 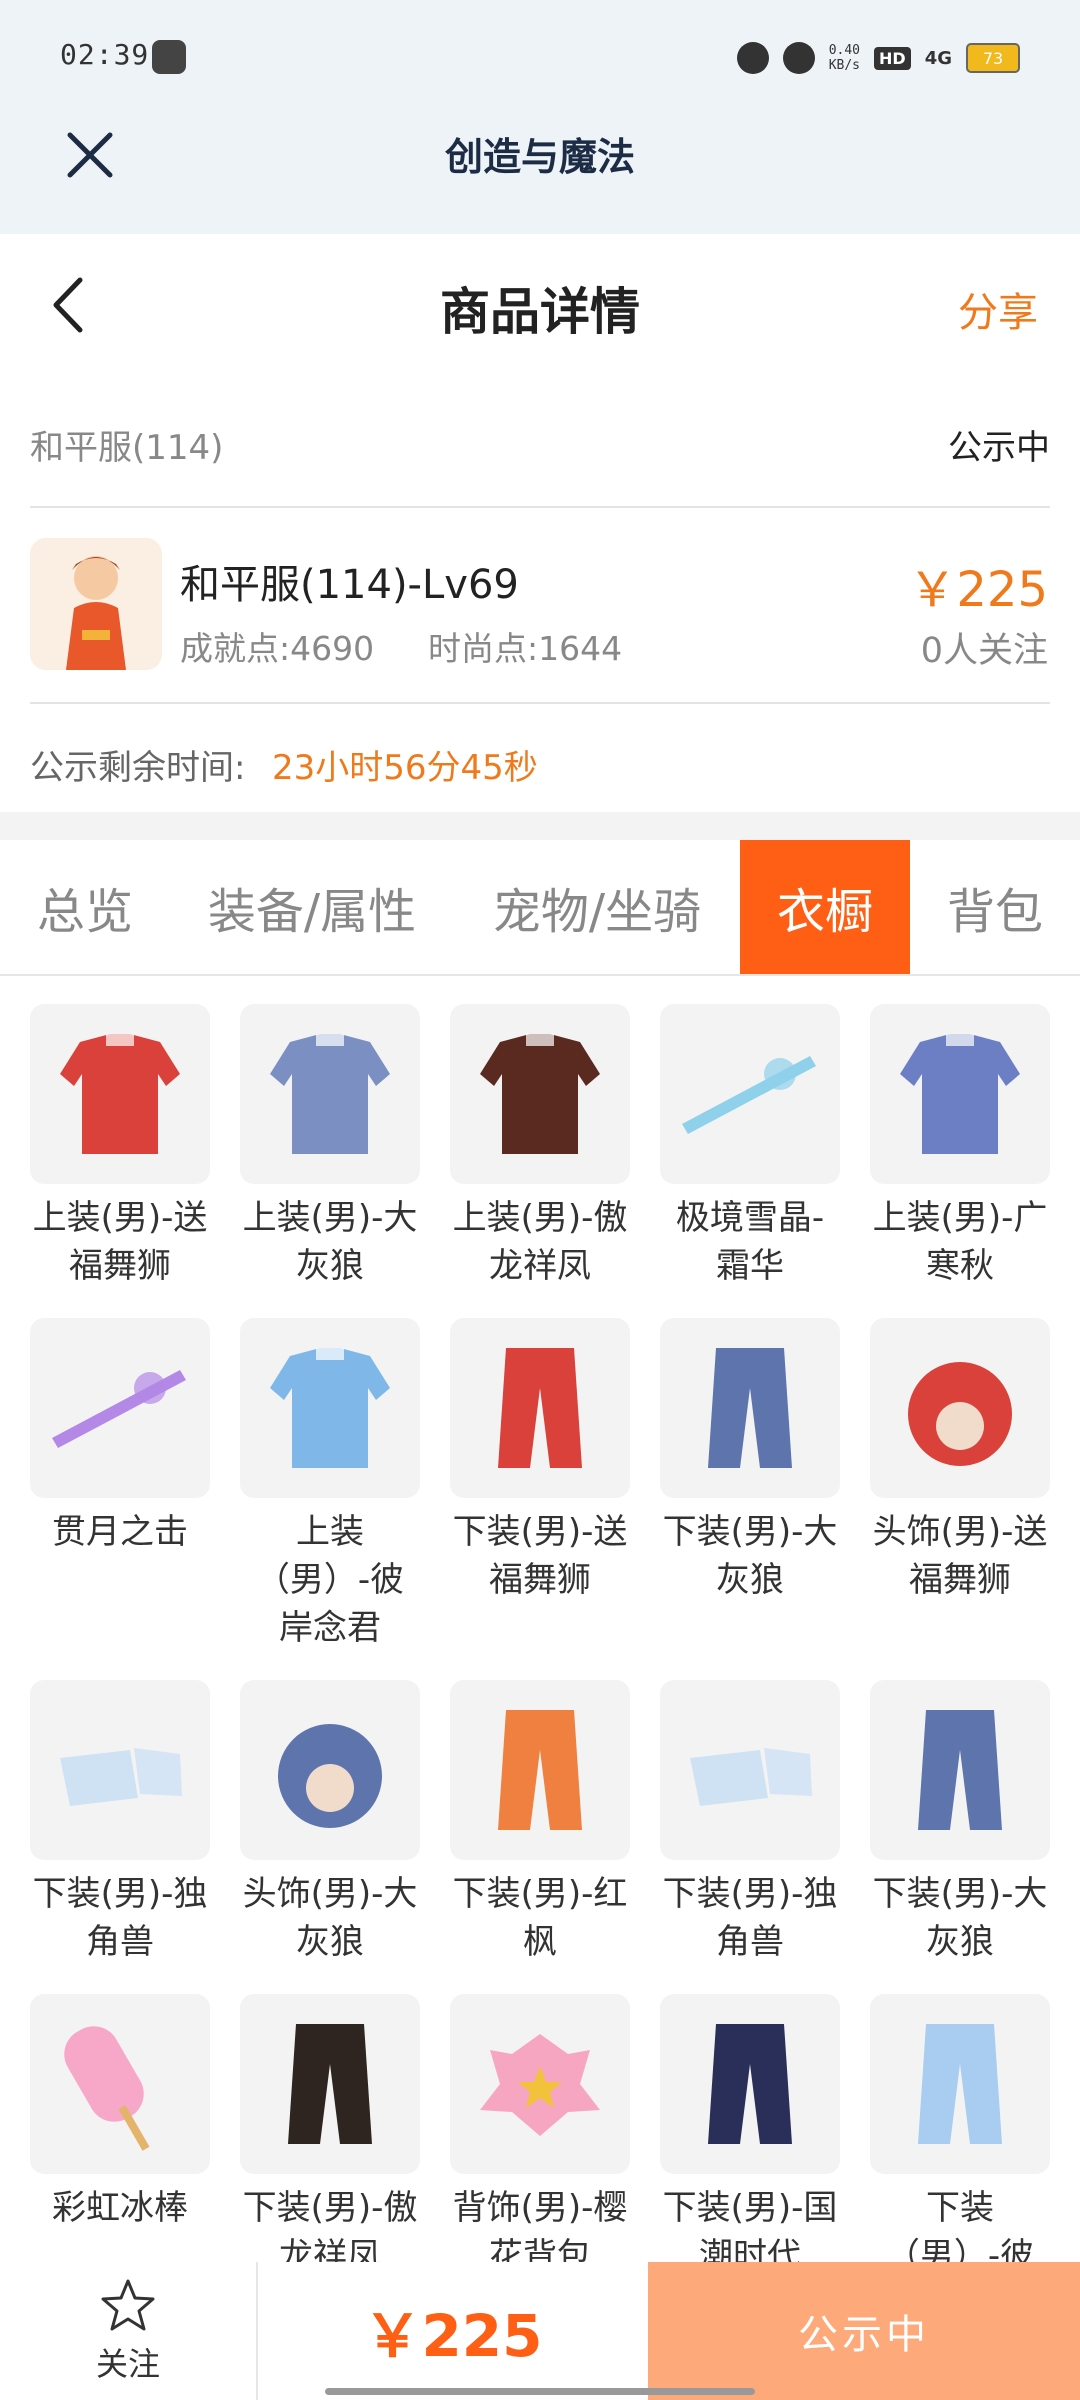 I want to click on wolf-top-icon, so click(x=330, y=1094).